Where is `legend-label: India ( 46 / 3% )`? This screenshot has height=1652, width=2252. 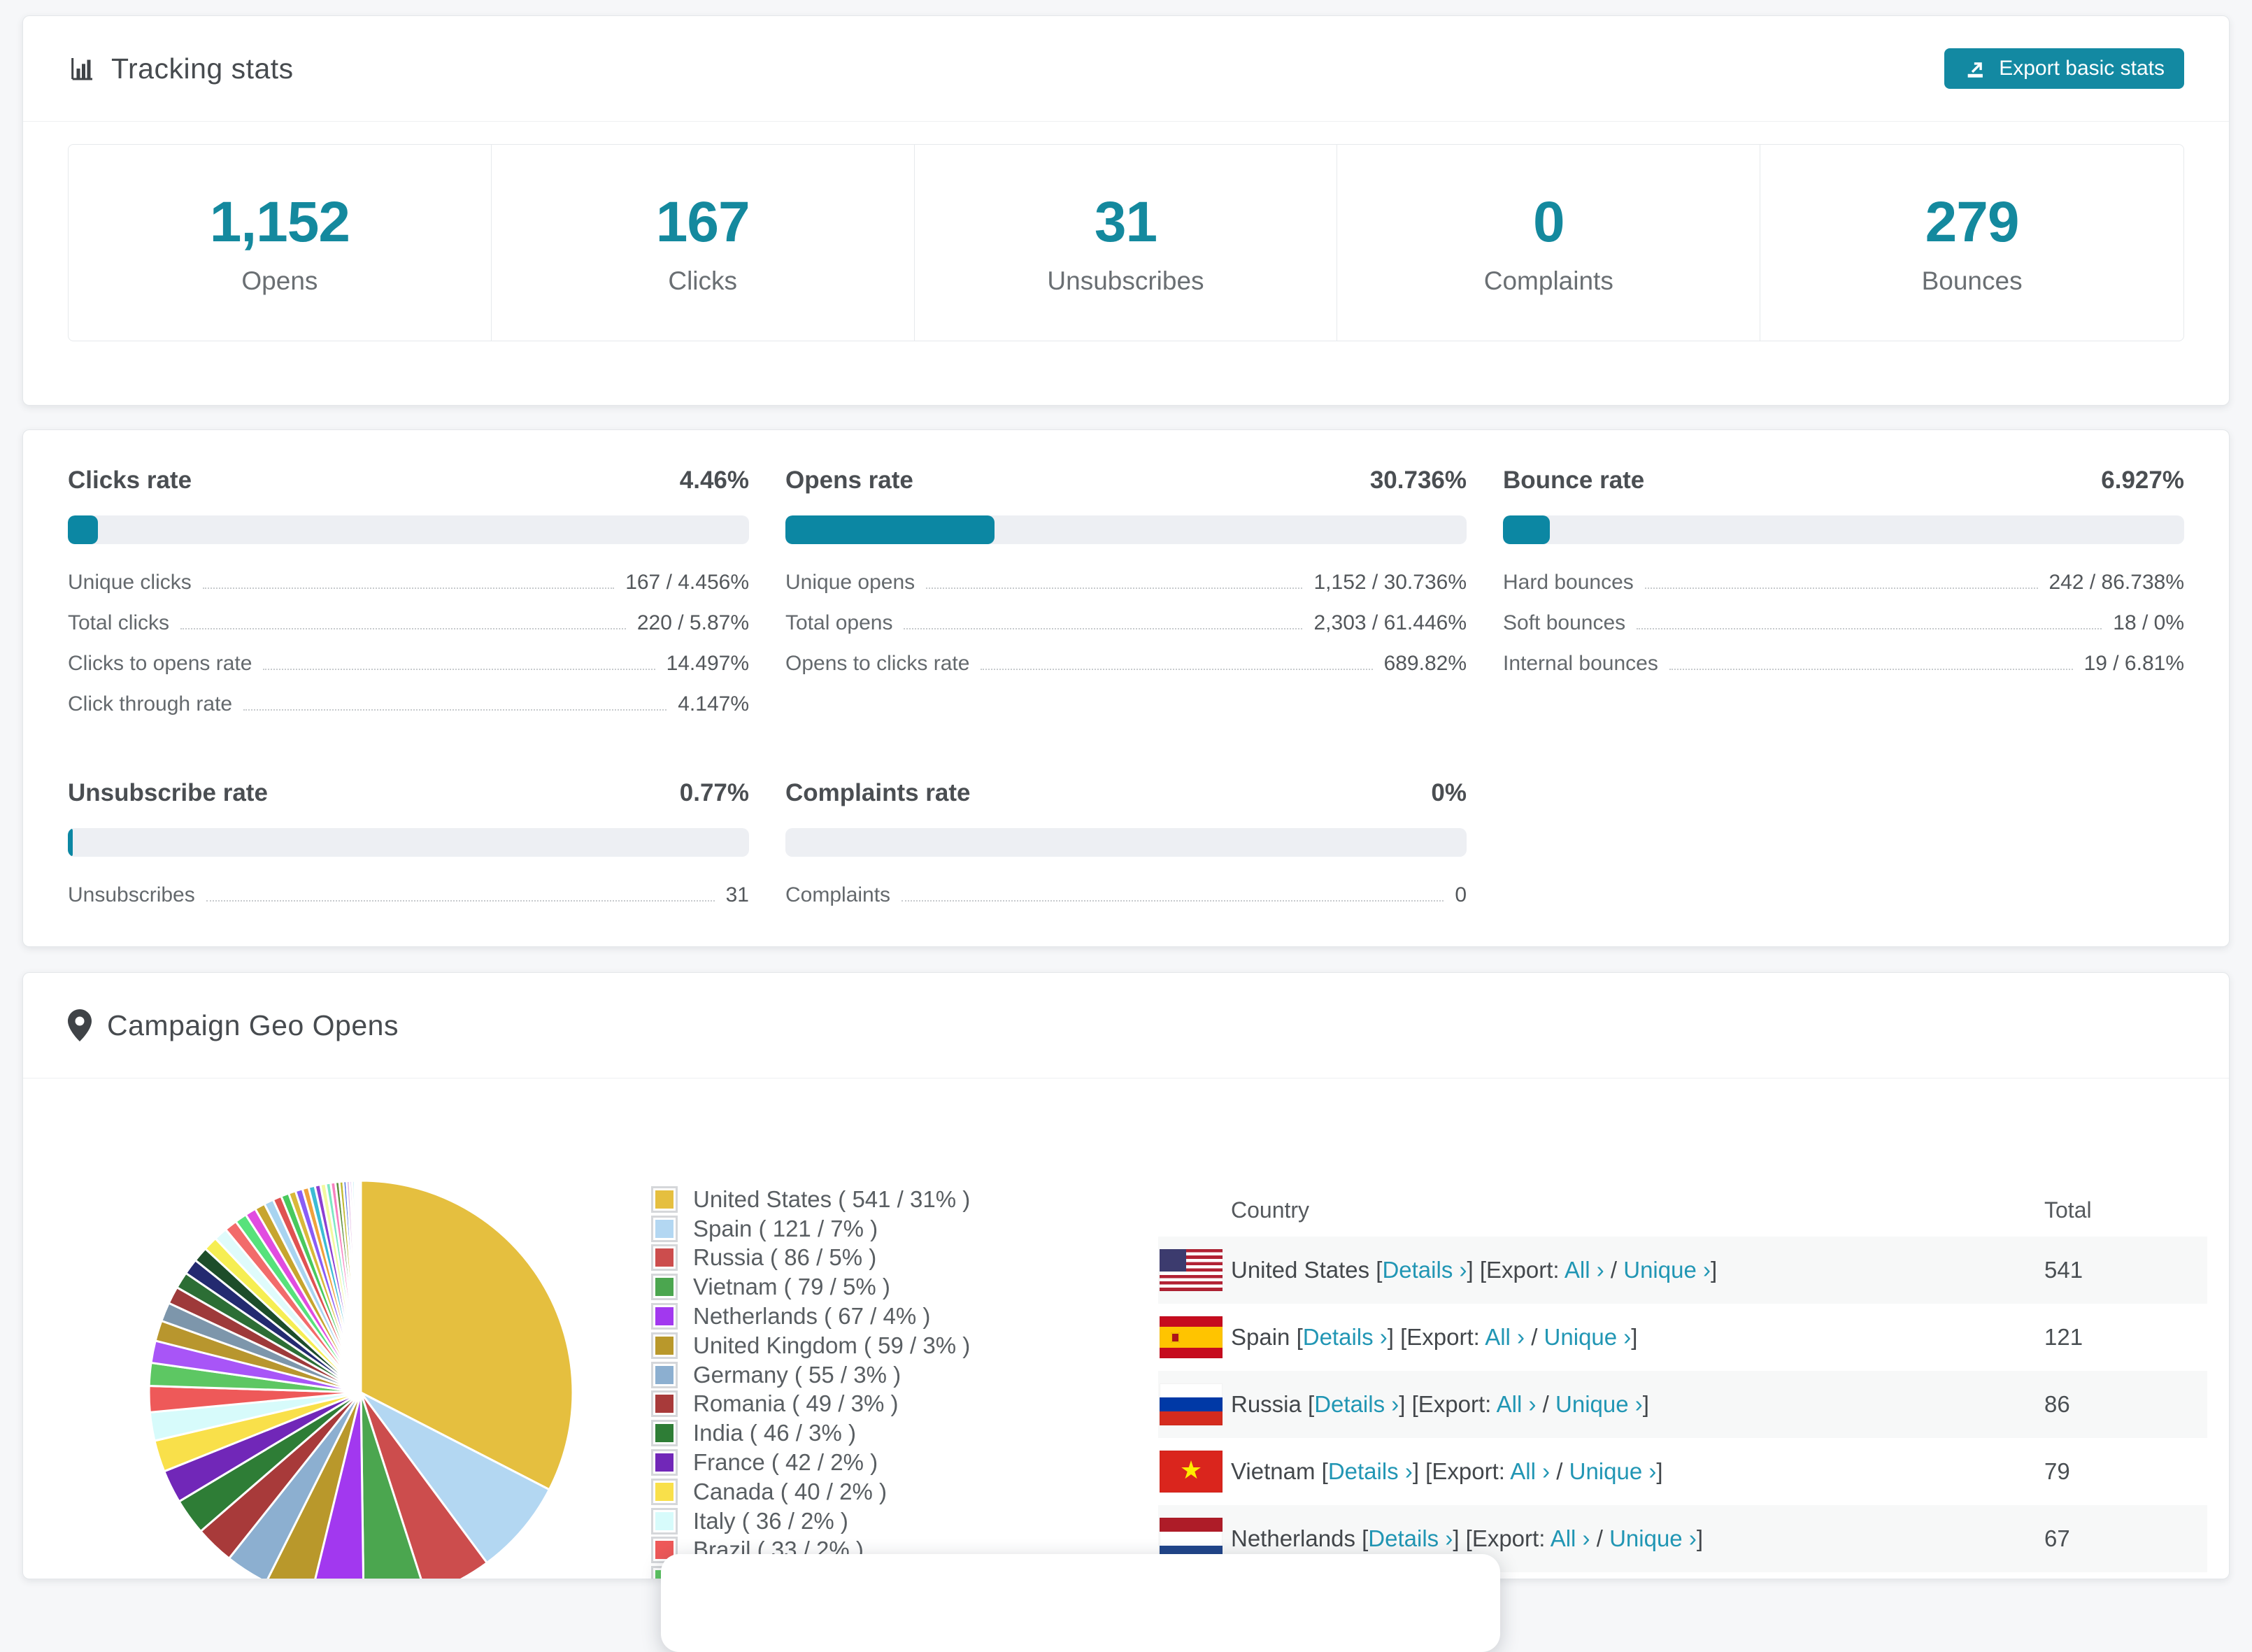
legend-label: India ( 46 / 3% ) is located at coordinates (775, 1433).